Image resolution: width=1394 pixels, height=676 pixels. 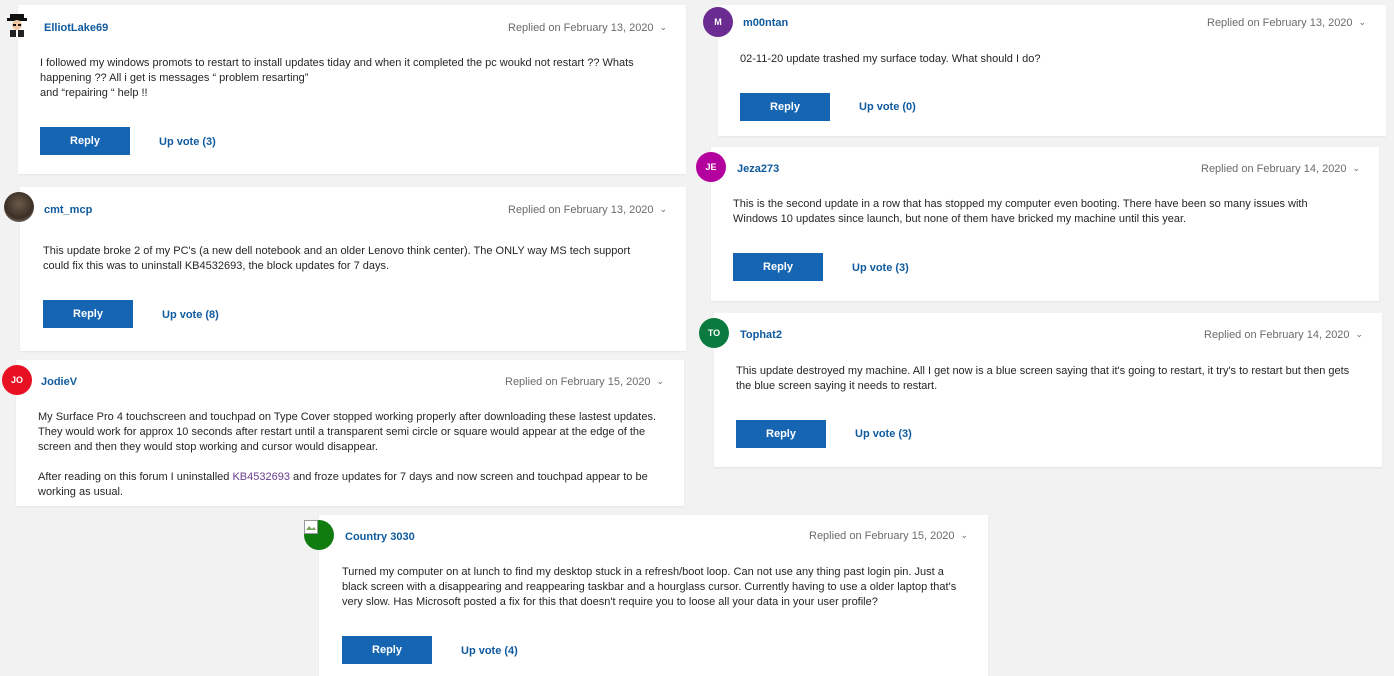 What do you see at coordinates (718, 22) in the screenshot?
I see `avatar: M` at bounding box center [718, 22].